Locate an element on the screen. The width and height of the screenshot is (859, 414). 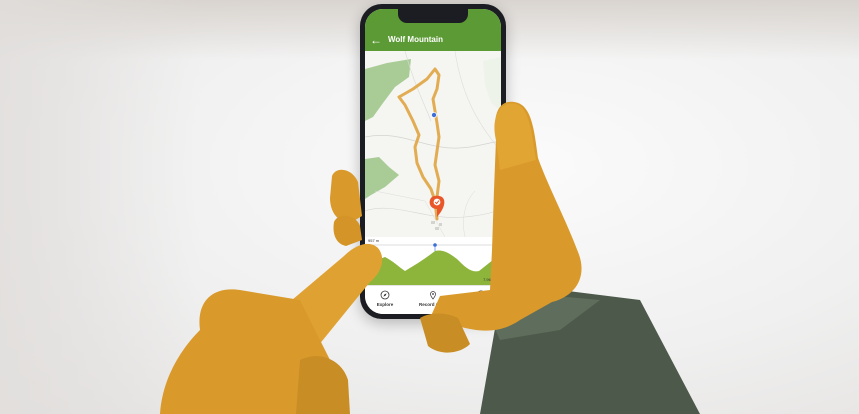
right-glove-thumb is located at coordinates (515, 136).